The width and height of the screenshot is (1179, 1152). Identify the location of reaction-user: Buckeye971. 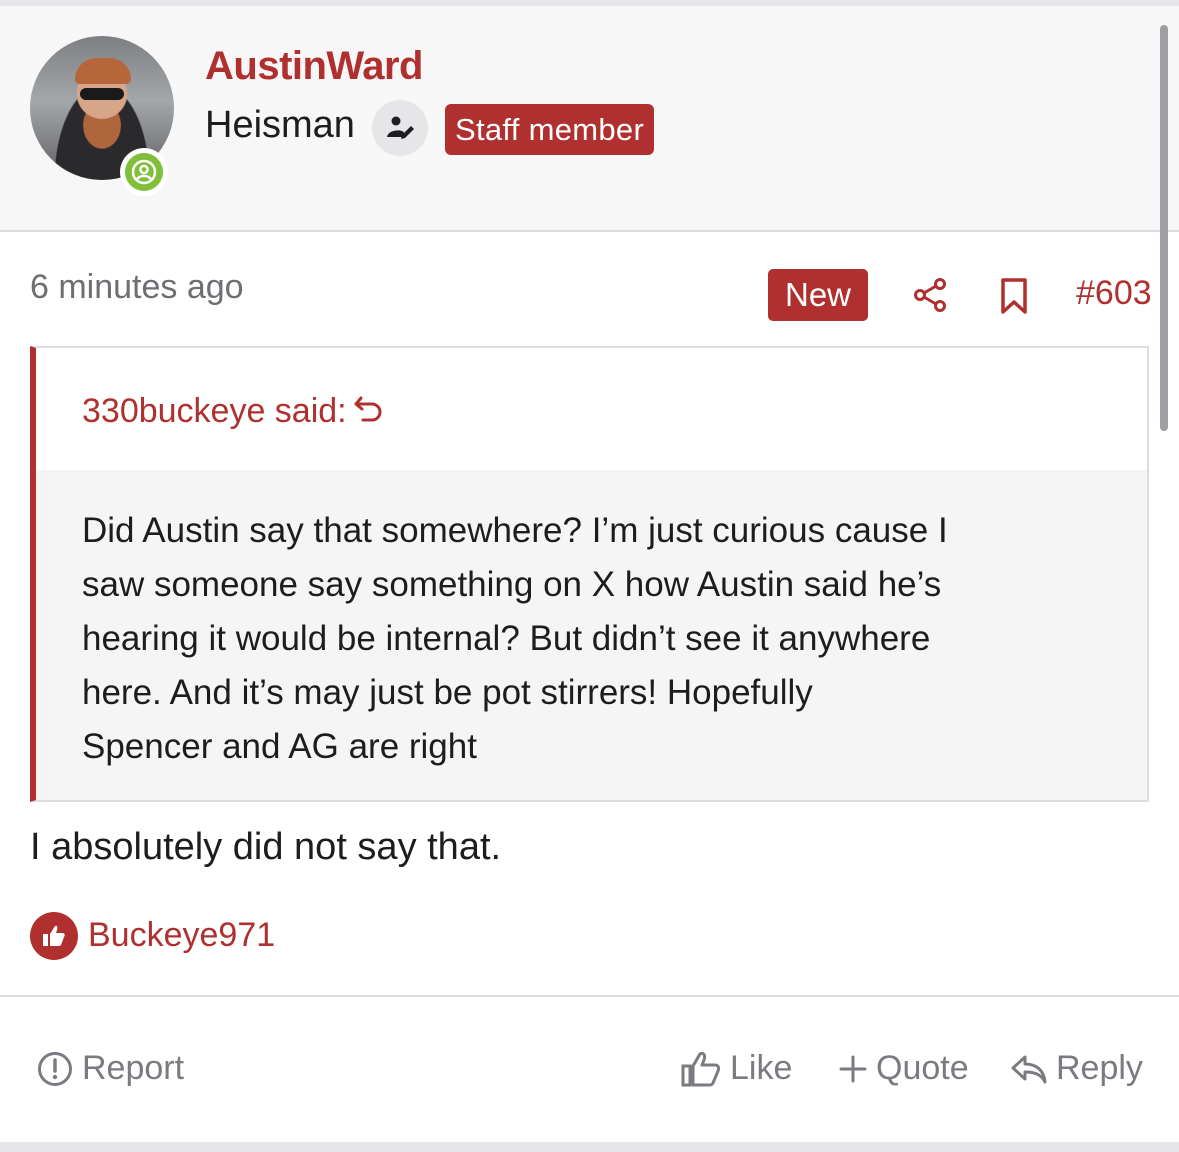
(181, 935).